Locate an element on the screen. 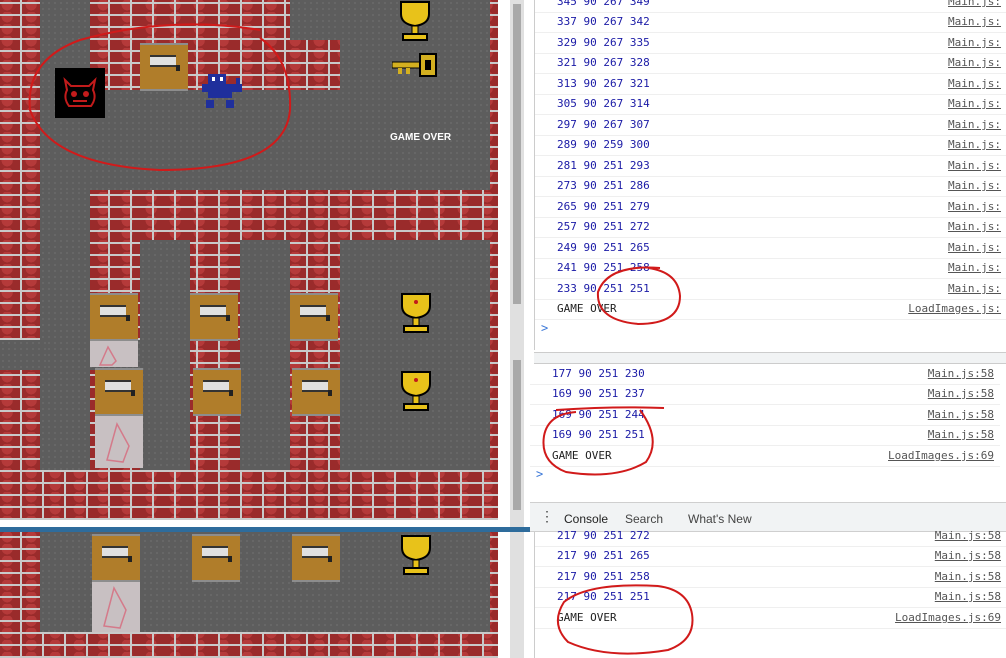  tab-search: Search is located at coordinates (644, 519).